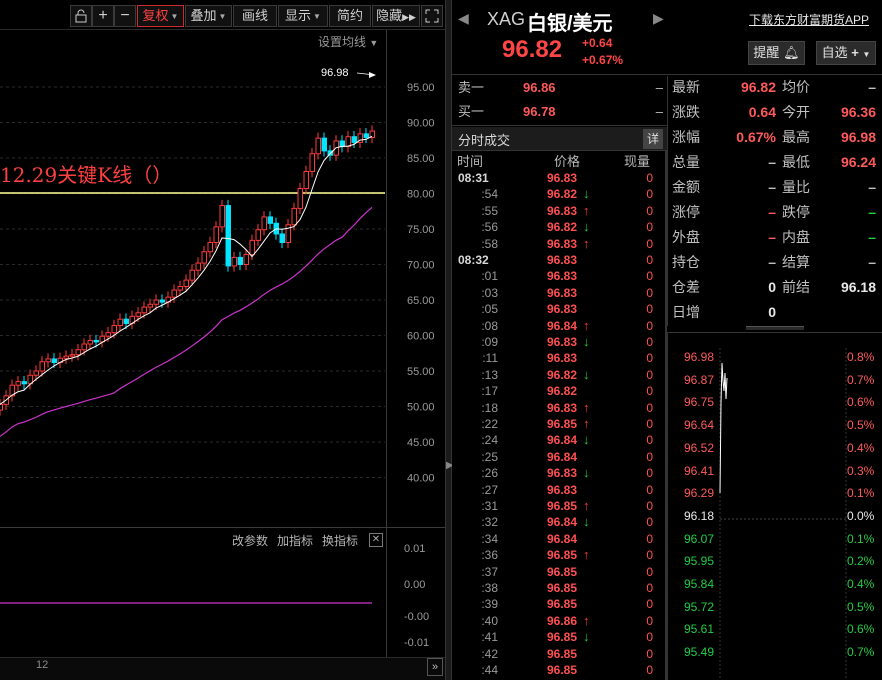 The width and height of the screenshot is (882, 680). I want to click on display-button: 显示 ▼, so click(303, 16).